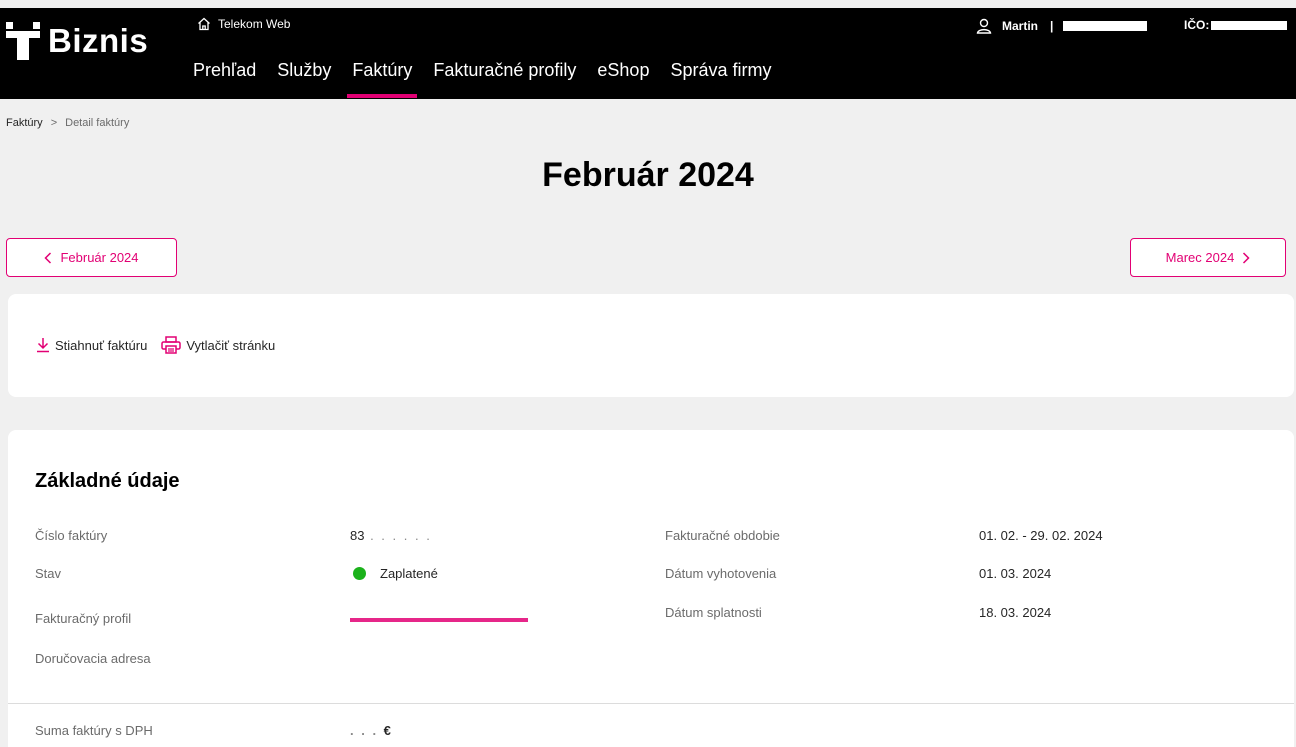 This screenshot has height=747, width=1296. What do you see at coordinates (171, 345) in the screenshot?
I see `printer-icon` at bounding box center [171, 345].